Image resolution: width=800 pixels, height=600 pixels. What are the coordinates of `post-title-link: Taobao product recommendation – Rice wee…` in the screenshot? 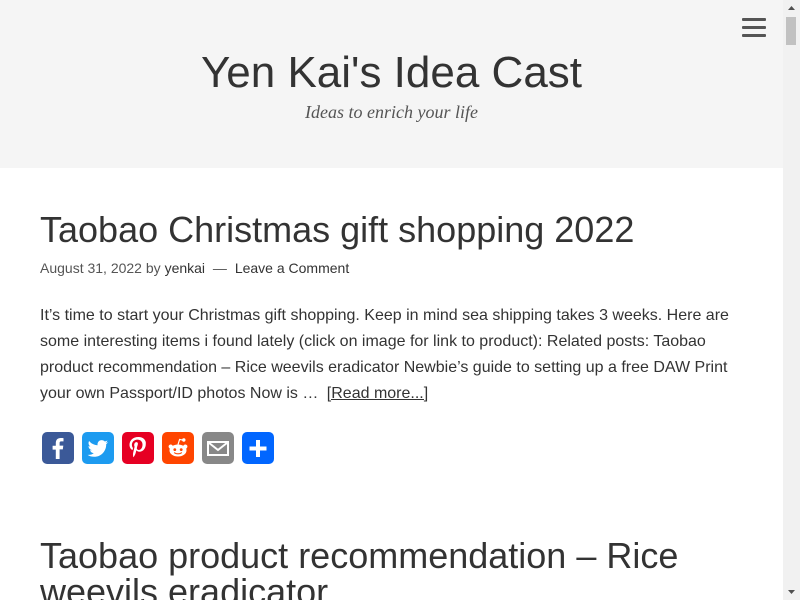 It's located at (390, 569).